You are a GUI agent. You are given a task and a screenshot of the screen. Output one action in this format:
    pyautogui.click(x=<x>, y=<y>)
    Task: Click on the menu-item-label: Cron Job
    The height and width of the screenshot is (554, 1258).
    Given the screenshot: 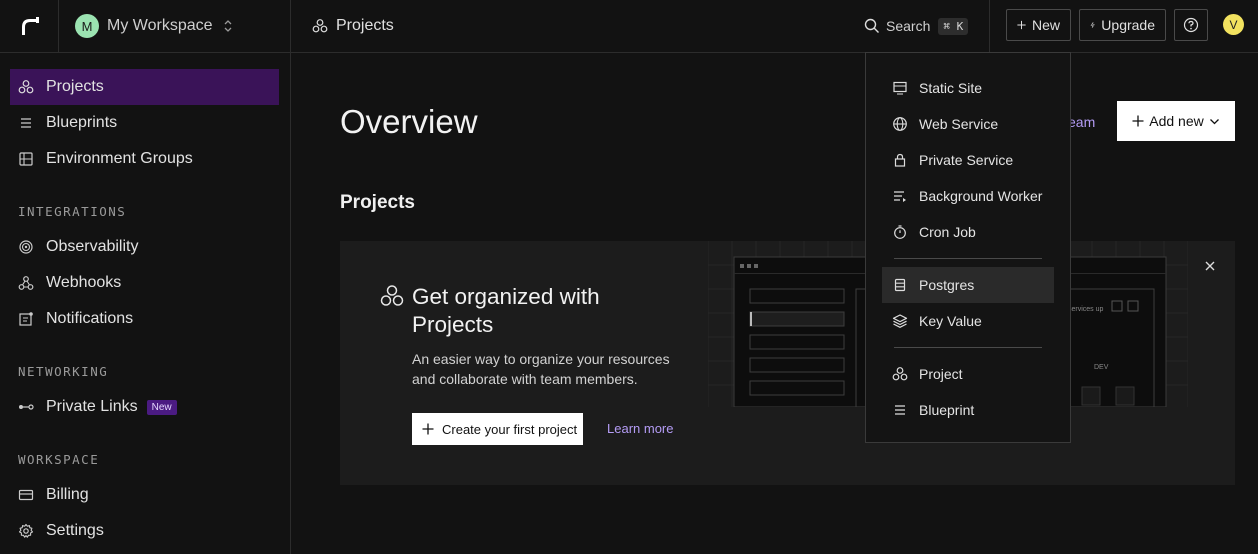 What is the action you would take?
    pyautogui.click(x=947, y=232)
    